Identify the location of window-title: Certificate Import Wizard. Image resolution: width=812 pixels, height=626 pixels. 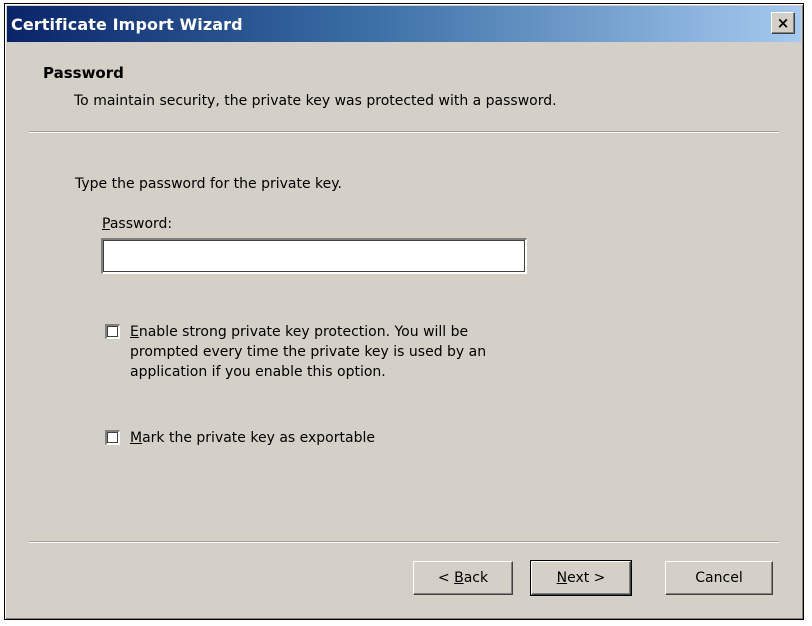
(127, 24).